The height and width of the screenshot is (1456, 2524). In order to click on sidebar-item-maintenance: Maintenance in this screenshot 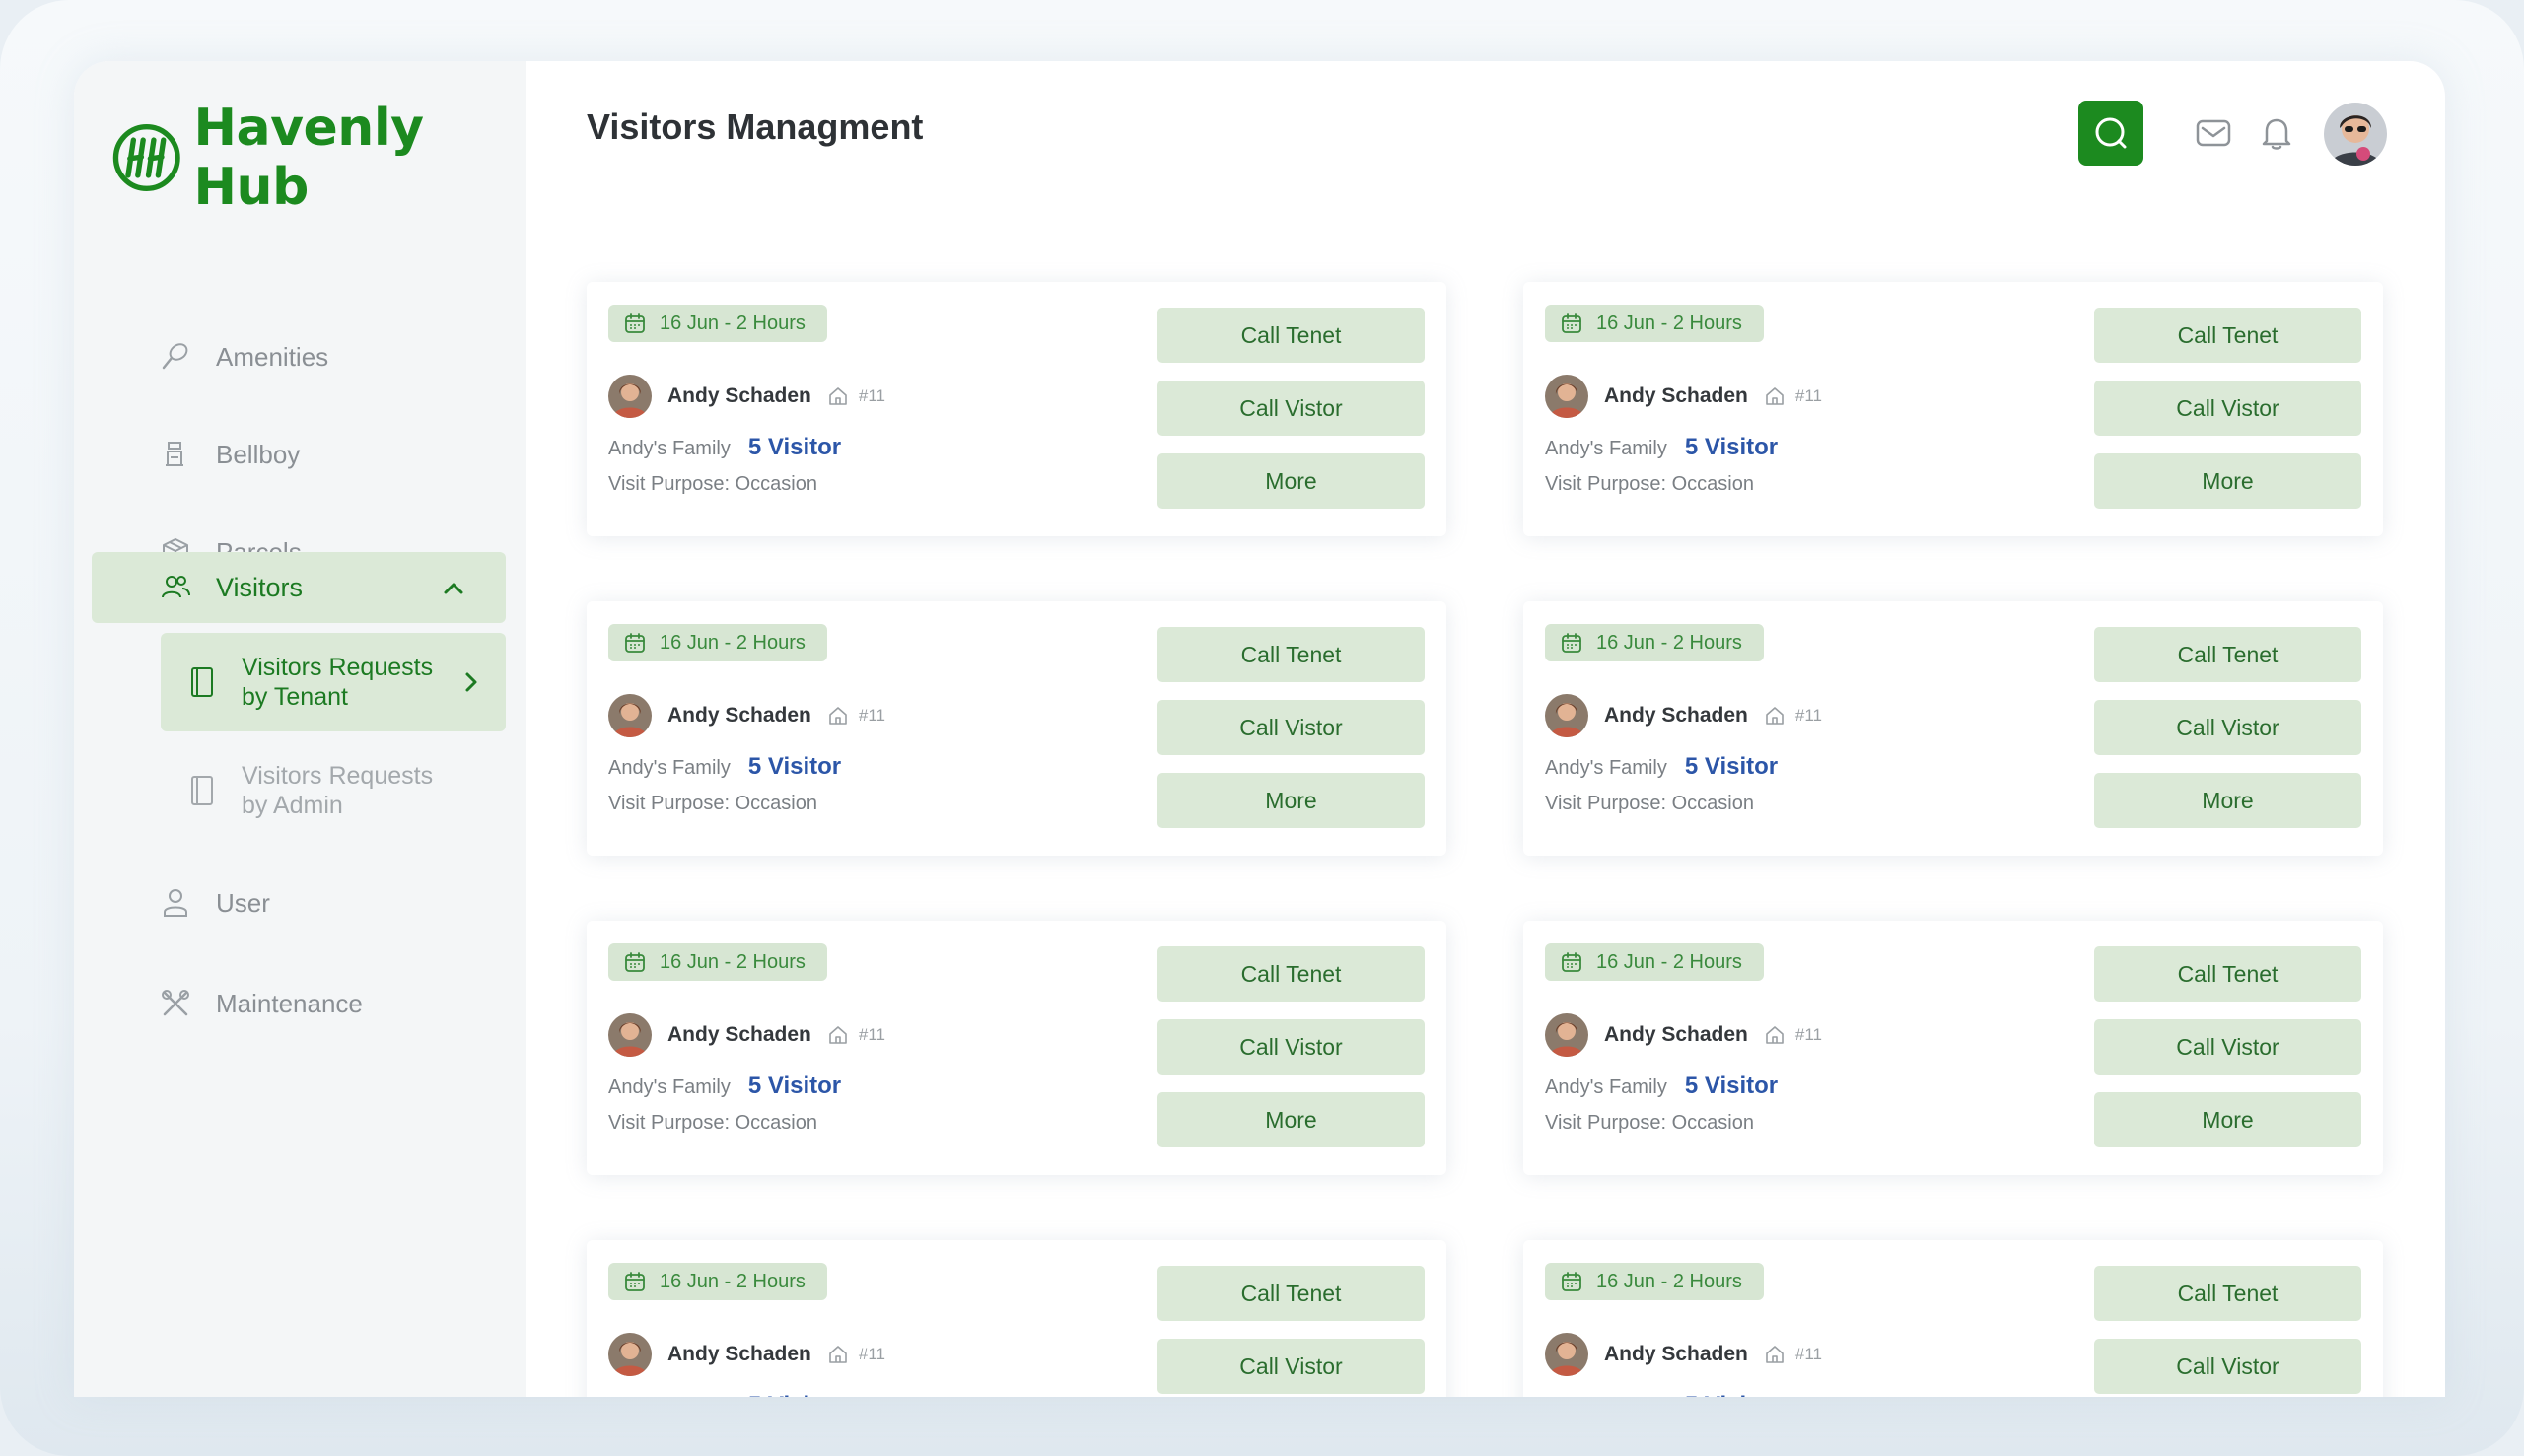, I will do `click(299, 1003)`.